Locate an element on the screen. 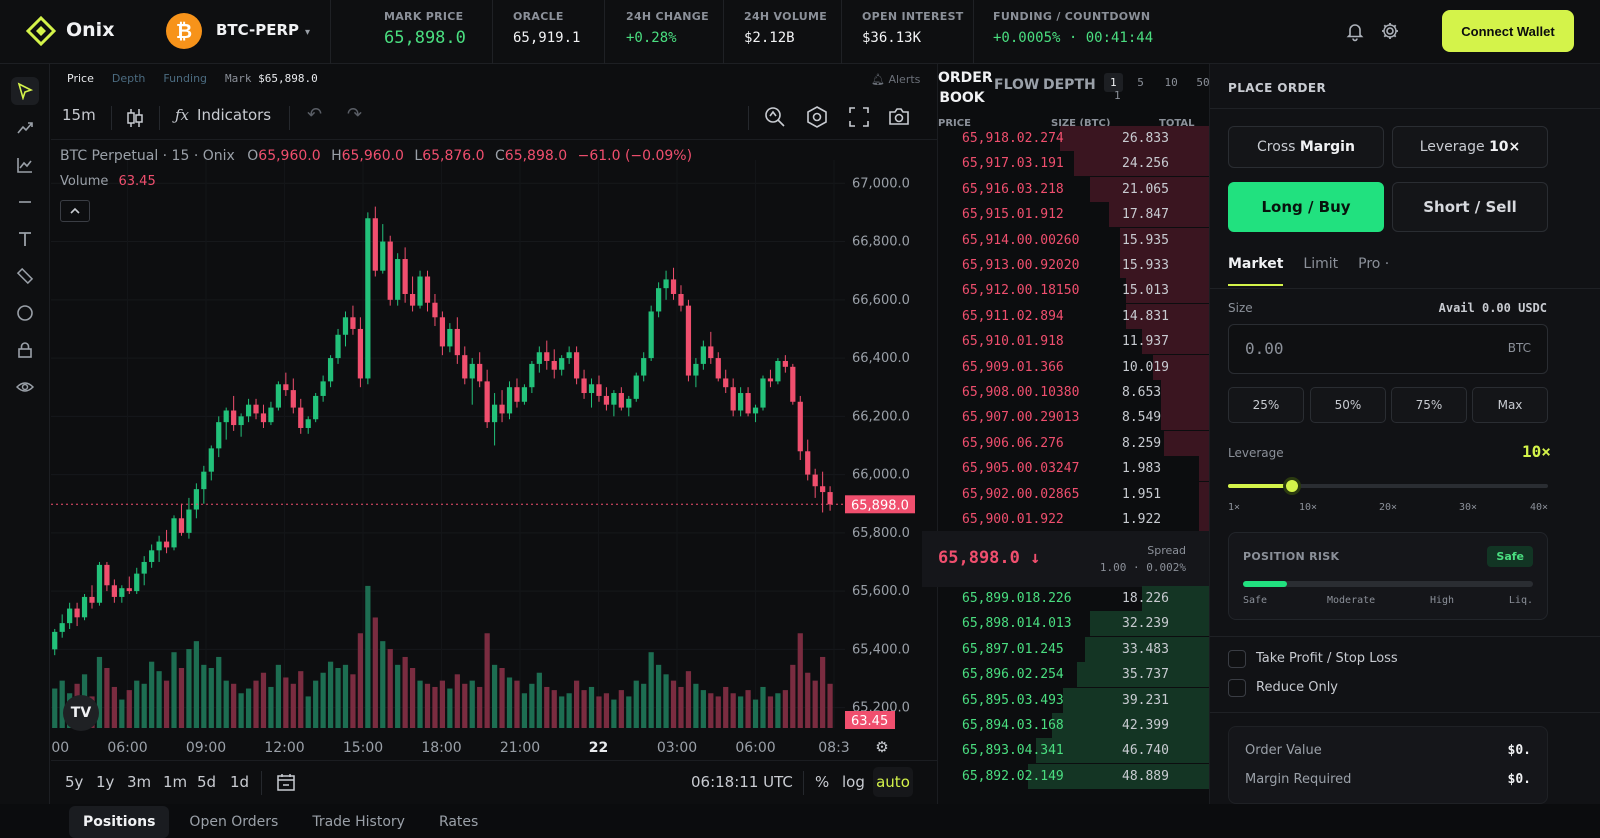 This screenshot has width=1600, height=838. log-scale-toggle: log is located at coordinates (853, 782).